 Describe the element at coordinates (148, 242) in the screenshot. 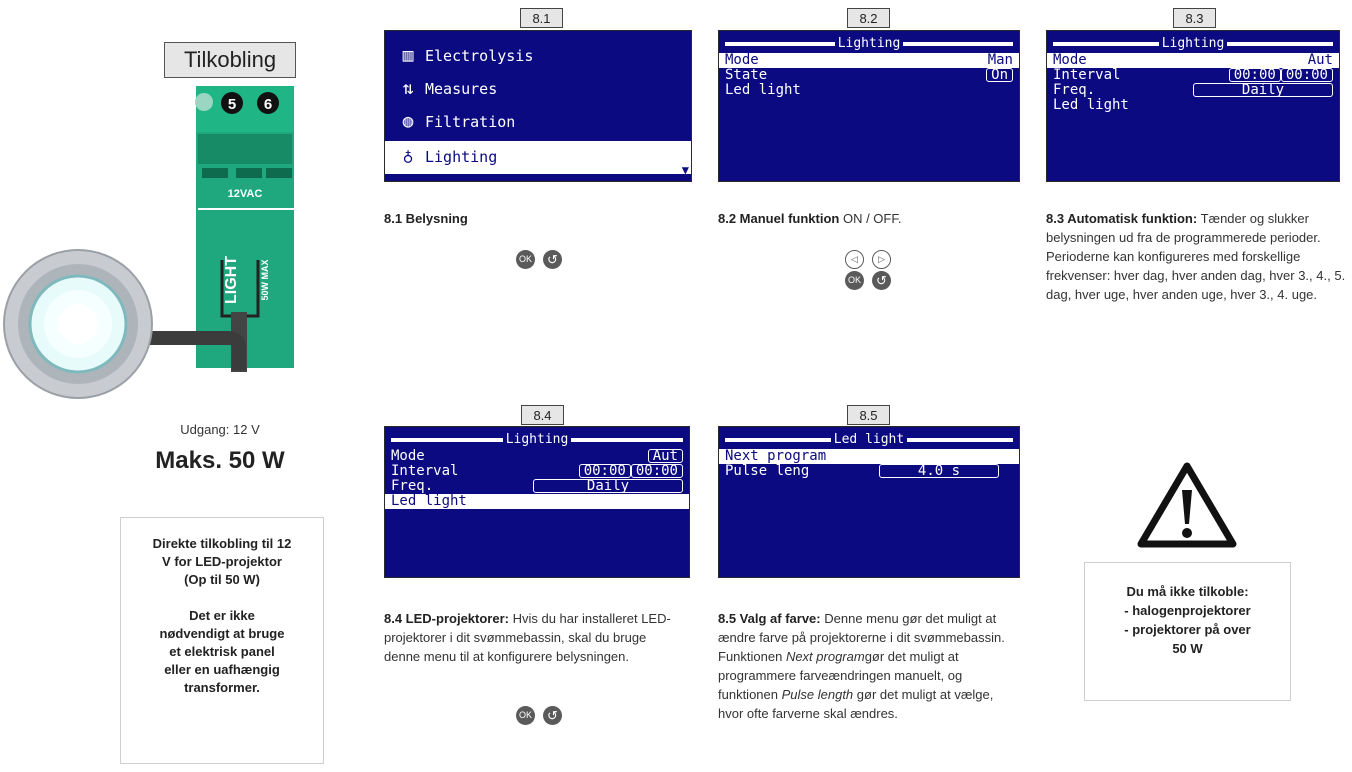

I see `wiring-illustration: 5 6 12VAC LIGHT 50W MAX` at that location.